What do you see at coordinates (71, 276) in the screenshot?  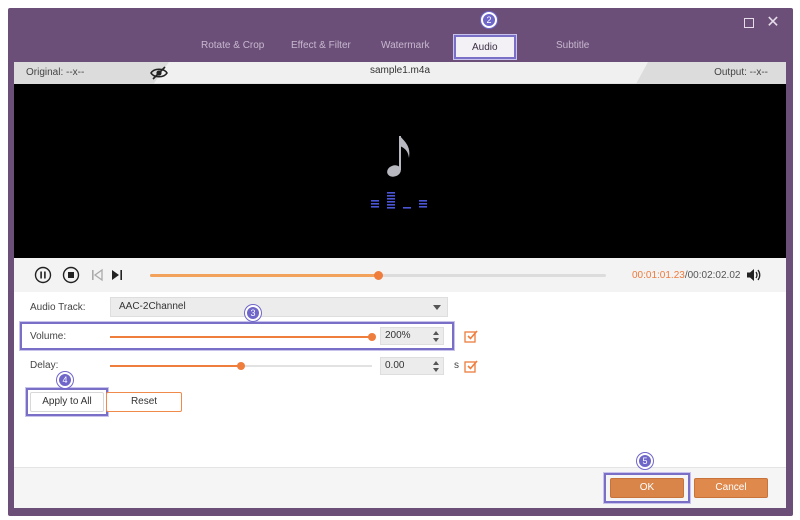 I see `stop-icon` at bounding box center [71, 276].